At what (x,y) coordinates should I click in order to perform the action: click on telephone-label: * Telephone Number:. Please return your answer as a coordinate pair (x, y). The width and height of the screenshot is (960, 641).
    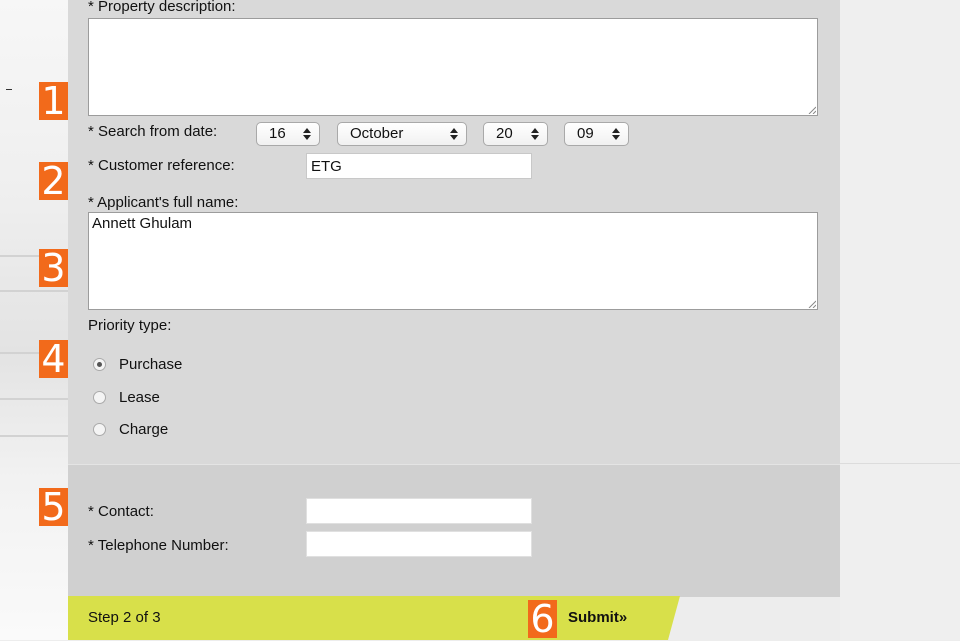
    Looking at the image, I should click on (158, 545).